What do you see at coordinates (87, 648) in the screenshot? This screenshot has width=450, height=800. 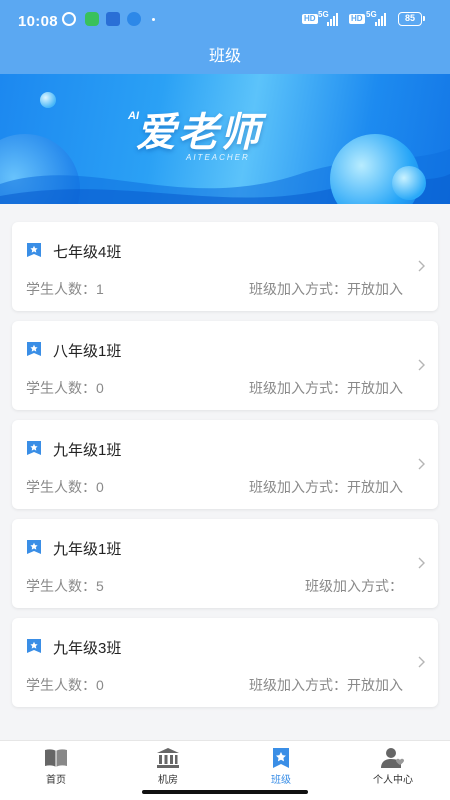 I see `class-name: 九年级3班` at bounding box center [87, 648].